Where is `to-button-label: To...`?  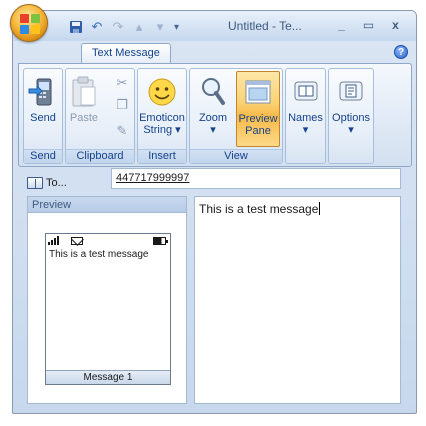 to-button-label: To... is located at coordinates (56, 183).